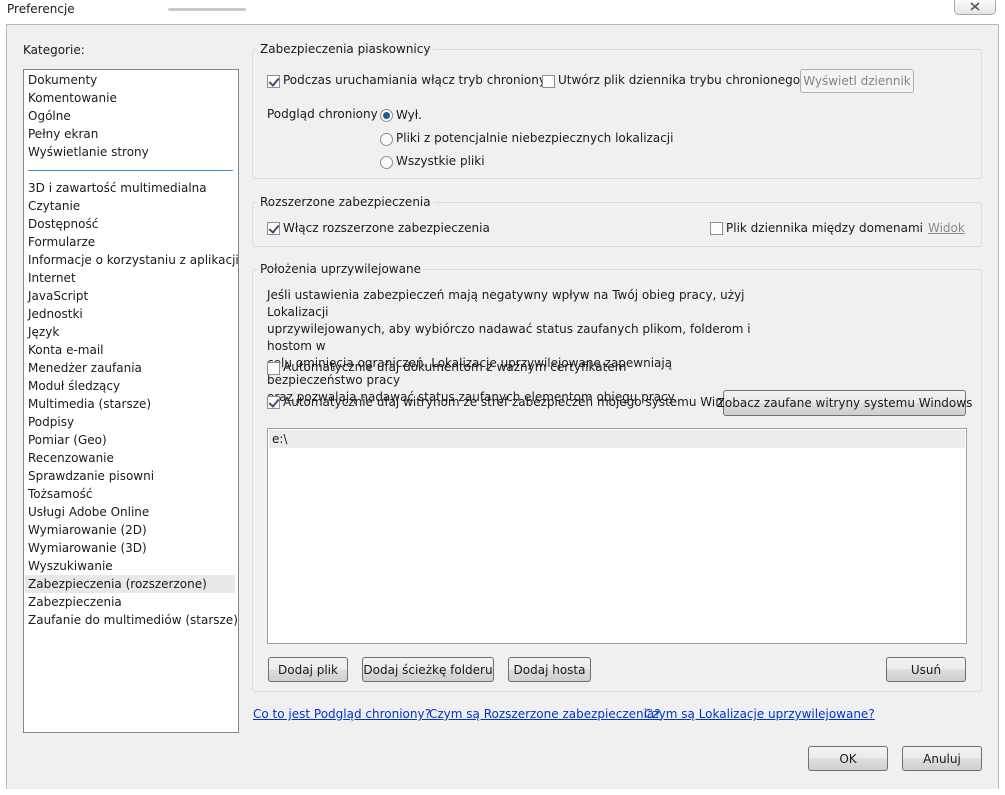 The image size is (1005, 795). Describe the element at coordinates (946, 228) in the screenshot. I see `cross-domain-view-link: Widok` at that location.